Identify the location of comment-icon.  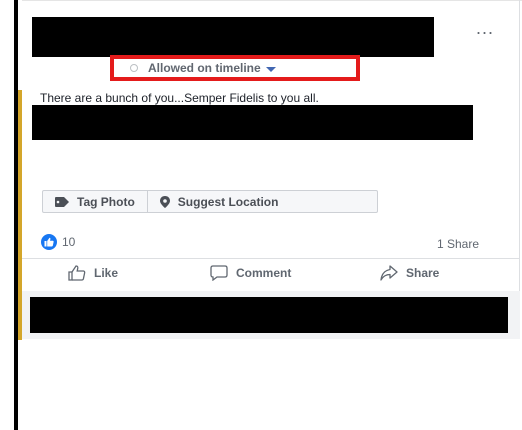
(219, 273).